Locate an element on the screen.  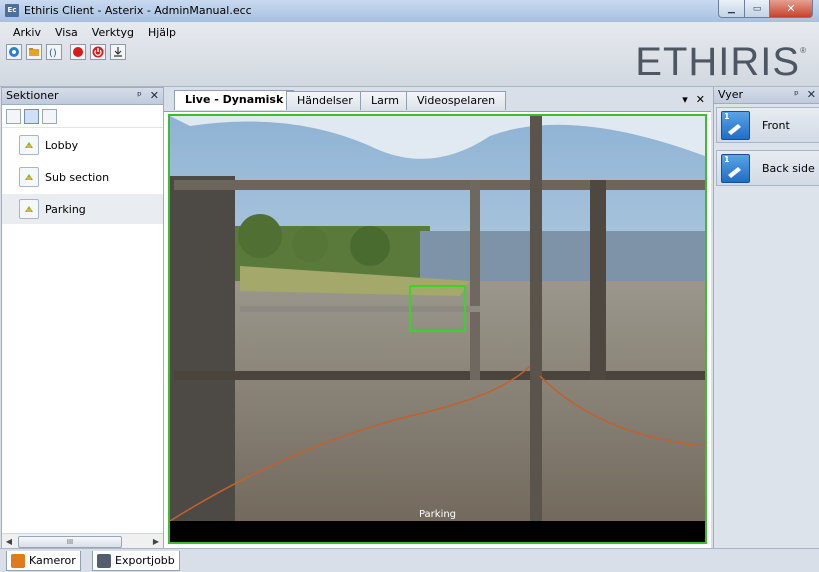
power-icon is located at coordinates (98, 52).